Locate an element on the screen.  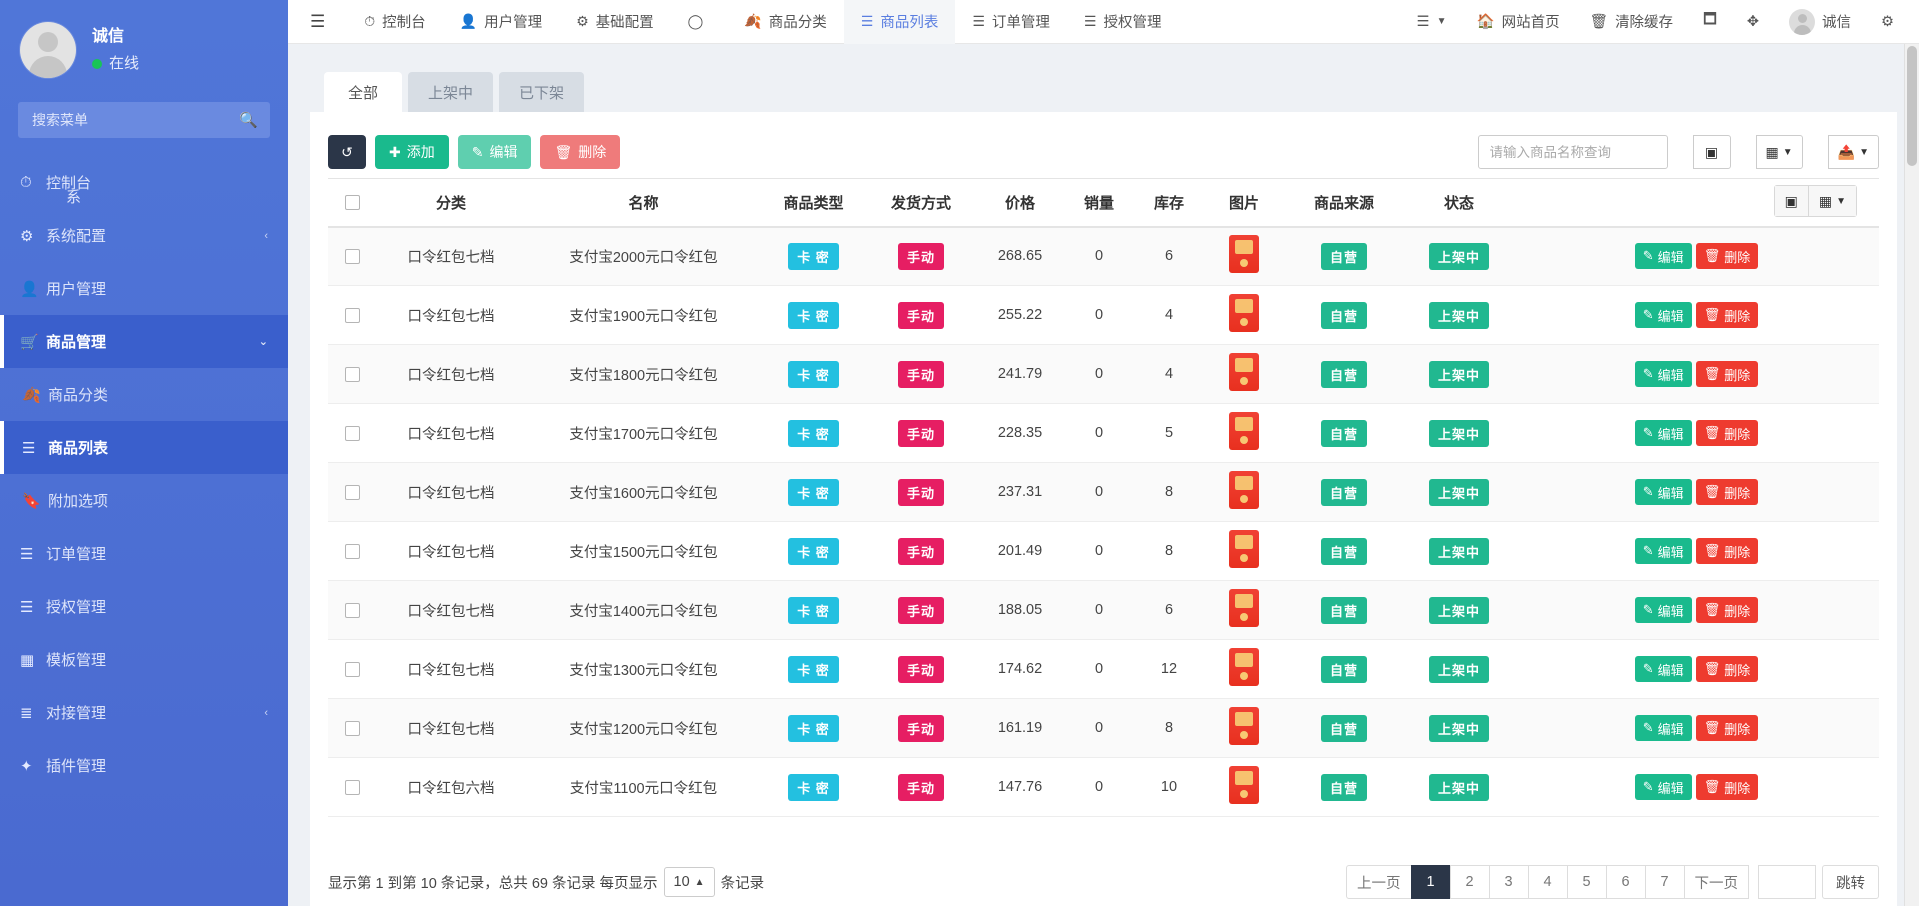
tab-all: 全部 is located at coordinates (363, 92).